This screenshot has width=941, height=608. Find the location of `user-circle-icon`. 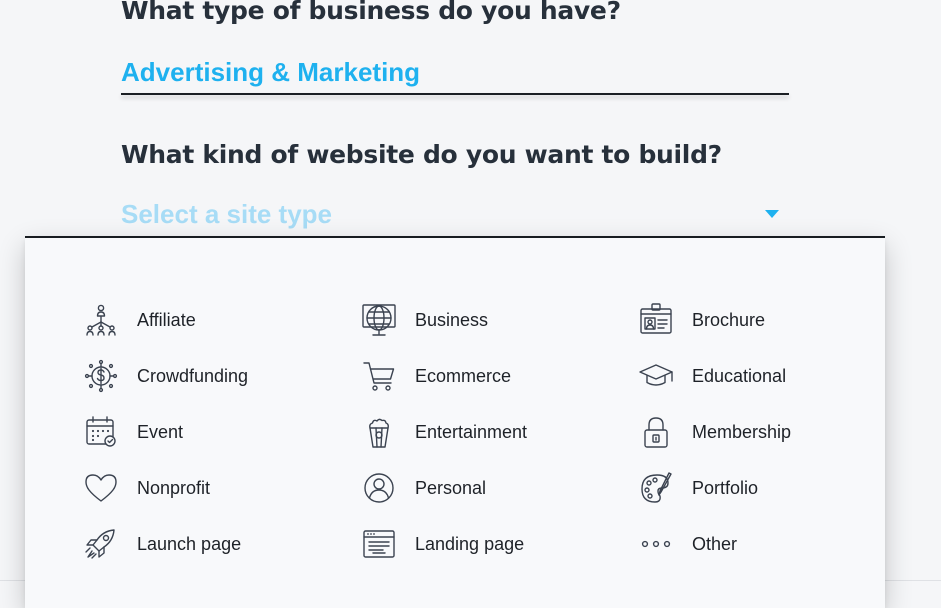

user-circle-icon is located at coordinates (379, 488).